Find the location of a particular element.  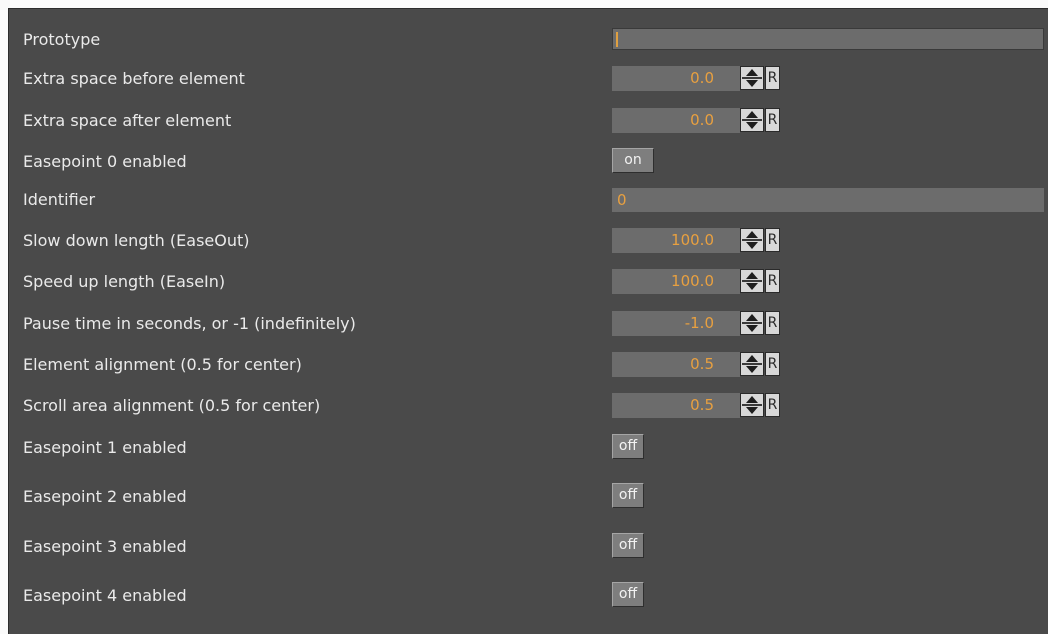

identifier-label: Identifier is located at coordinates (59, 199).